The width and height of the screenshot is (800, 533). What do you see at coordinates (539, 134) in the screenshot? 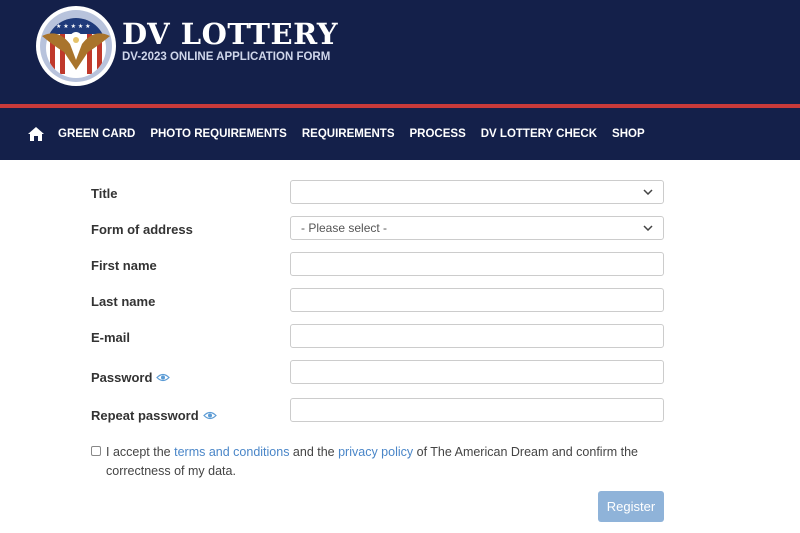
I see `nav-item-dv-lottery-check: DV LOTTERY CHECK` at bounding box center [539, 134].